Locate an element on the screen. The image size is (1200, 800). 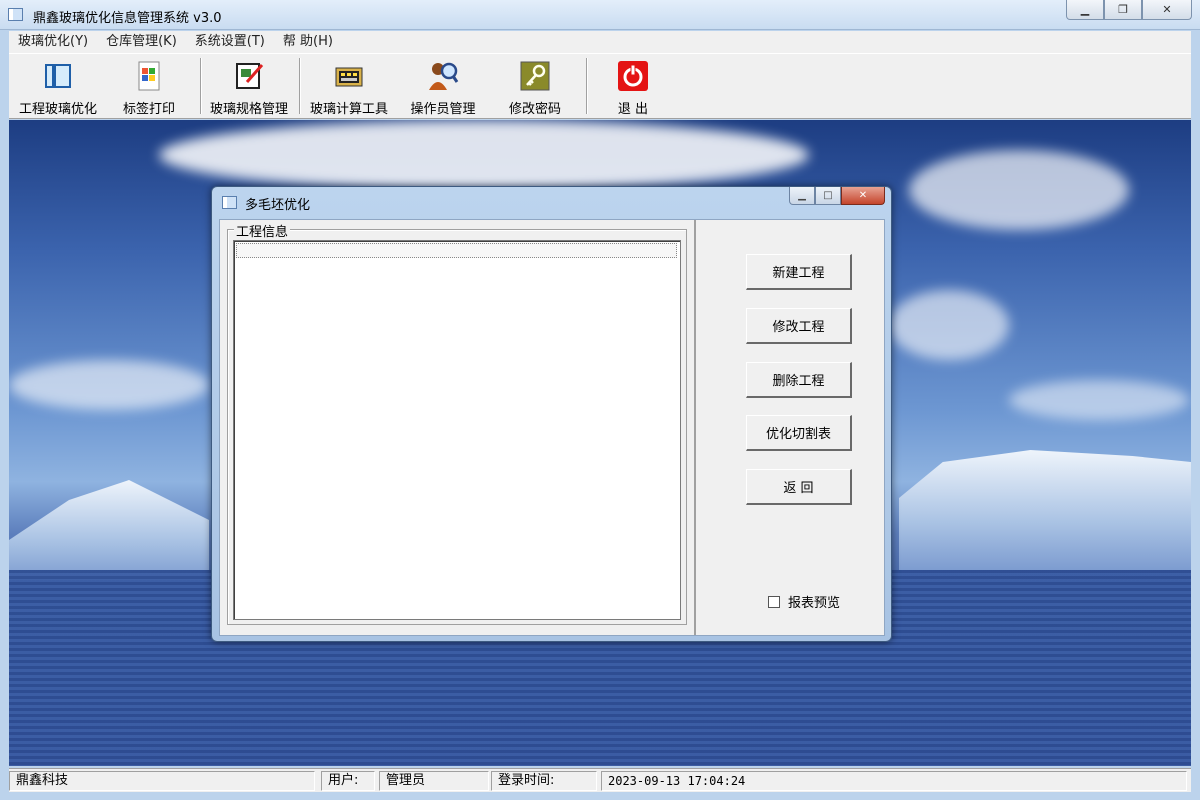
maximize-icon: □ is located at coordinates (828, 195).